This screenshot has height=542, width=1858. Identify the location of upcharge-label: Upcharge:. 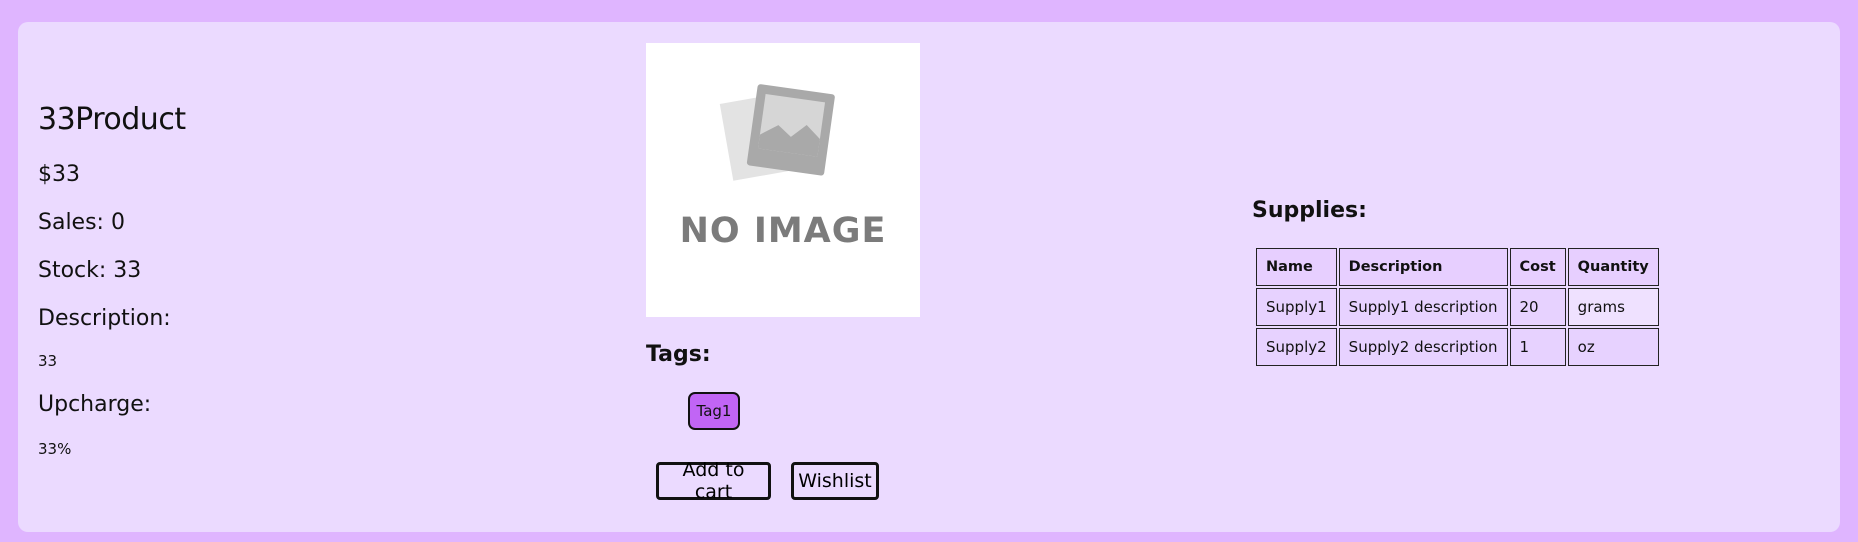
(95, 404).